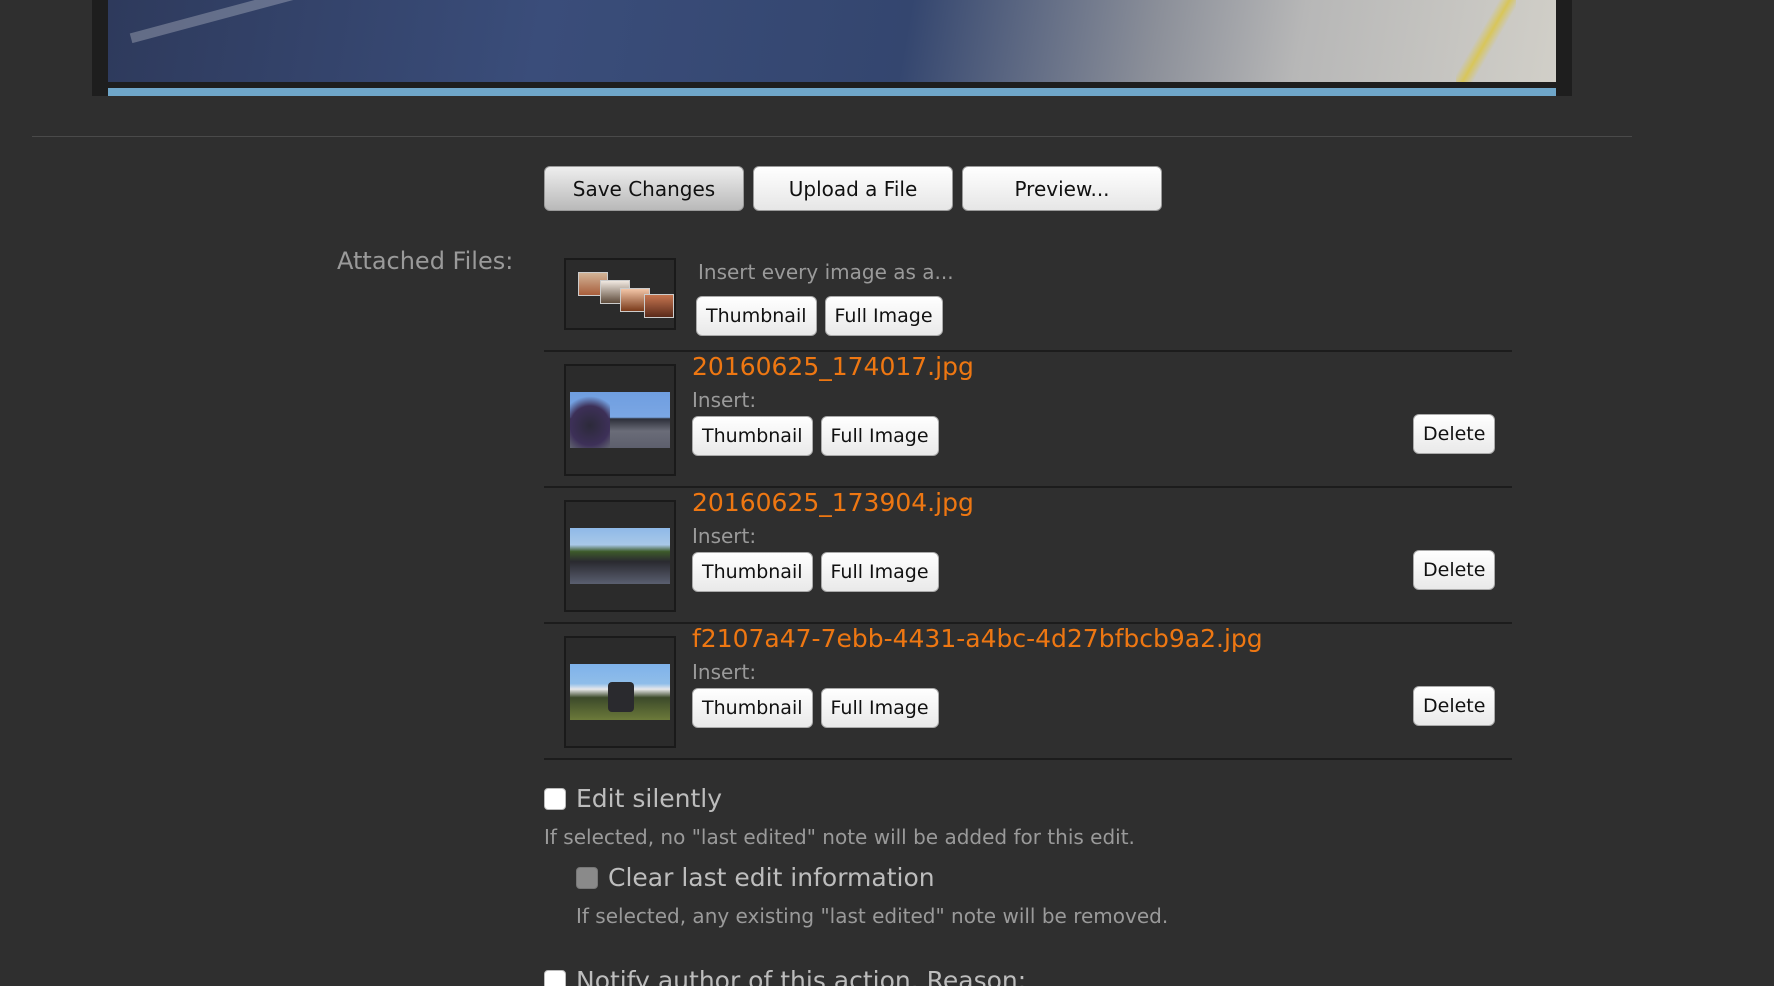  I want to click on upload-file-button: Upload a File, so click(853, 188).